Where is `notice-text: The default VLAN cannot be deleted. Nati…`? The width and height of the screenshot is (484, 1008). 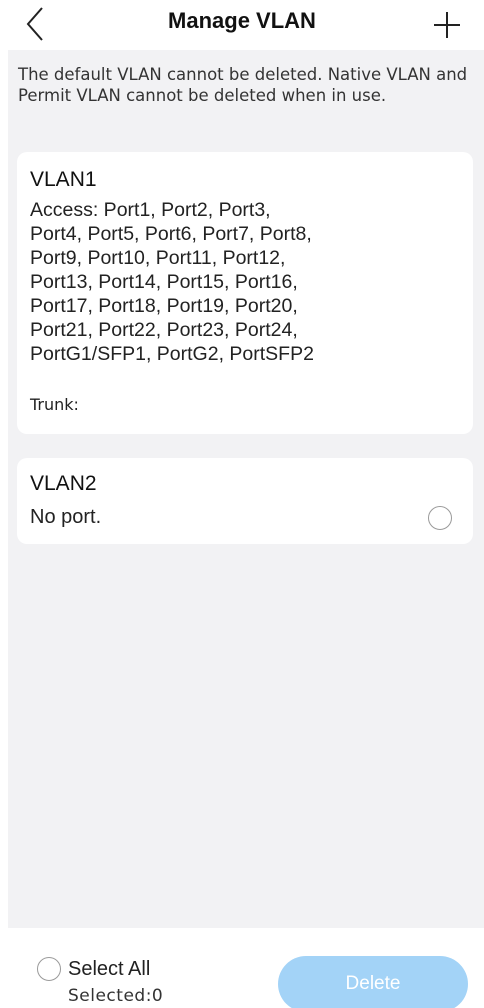 notice-text: The default VLAN cannot be deleted. Nati… is located at coordinates (243, 85).